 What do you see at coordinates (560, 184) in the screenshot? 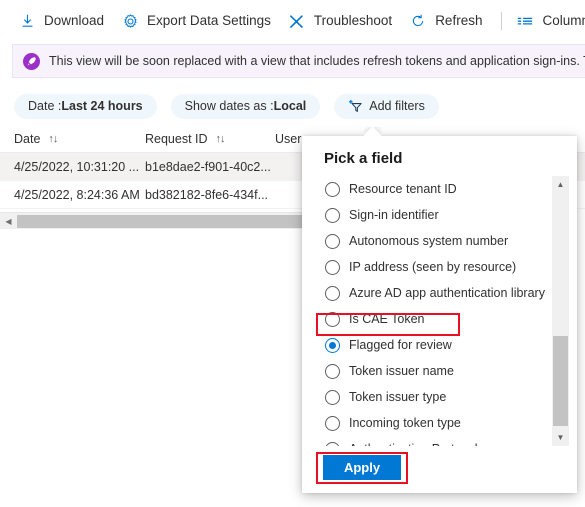
I see `scroll-up-arrow-icon: ▲` at bounding box center [560, 184].